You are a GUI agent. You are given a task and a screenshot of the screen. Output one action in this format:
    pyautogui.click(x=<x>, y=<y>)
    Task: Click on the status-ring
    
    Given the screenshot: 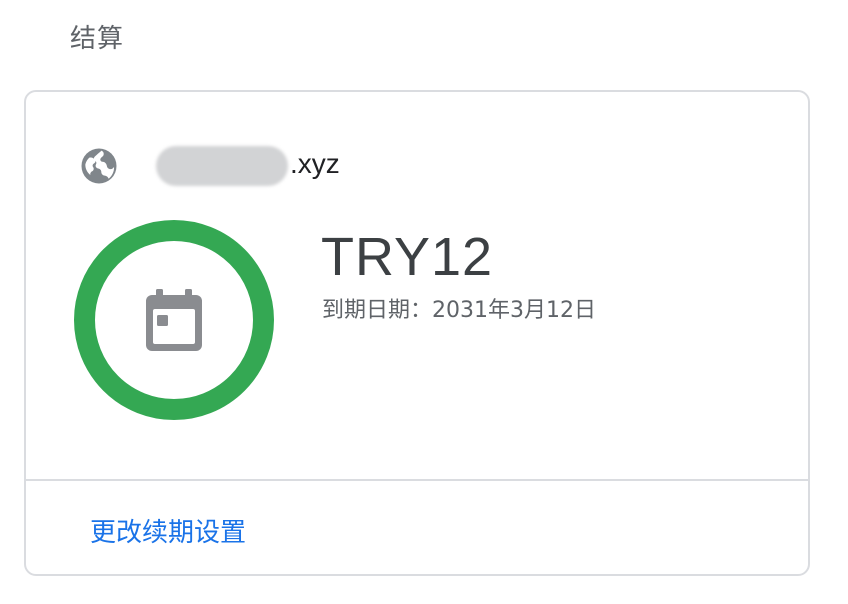 What is the action you would take?
    pyautogui.click(x=174, y=320)
    